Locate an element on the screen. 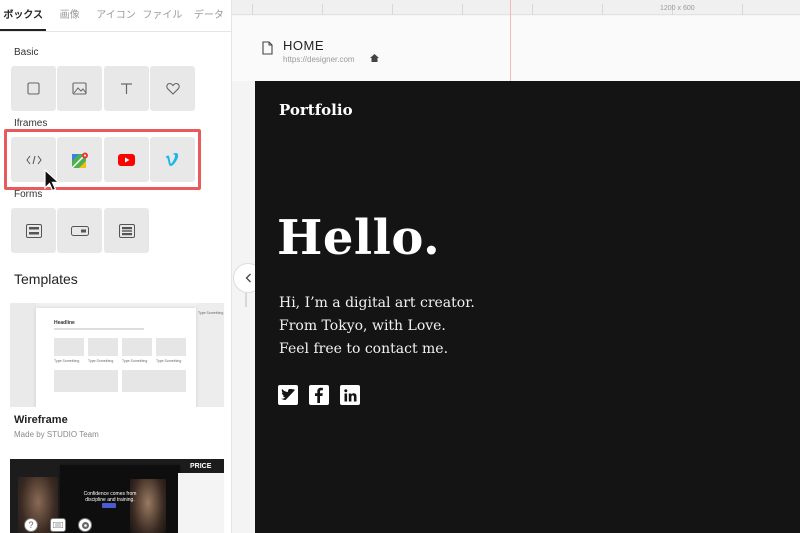 The height and width of the screenshot is (533, 800). tab-box: ボックス is located at coordinates (23, 15).